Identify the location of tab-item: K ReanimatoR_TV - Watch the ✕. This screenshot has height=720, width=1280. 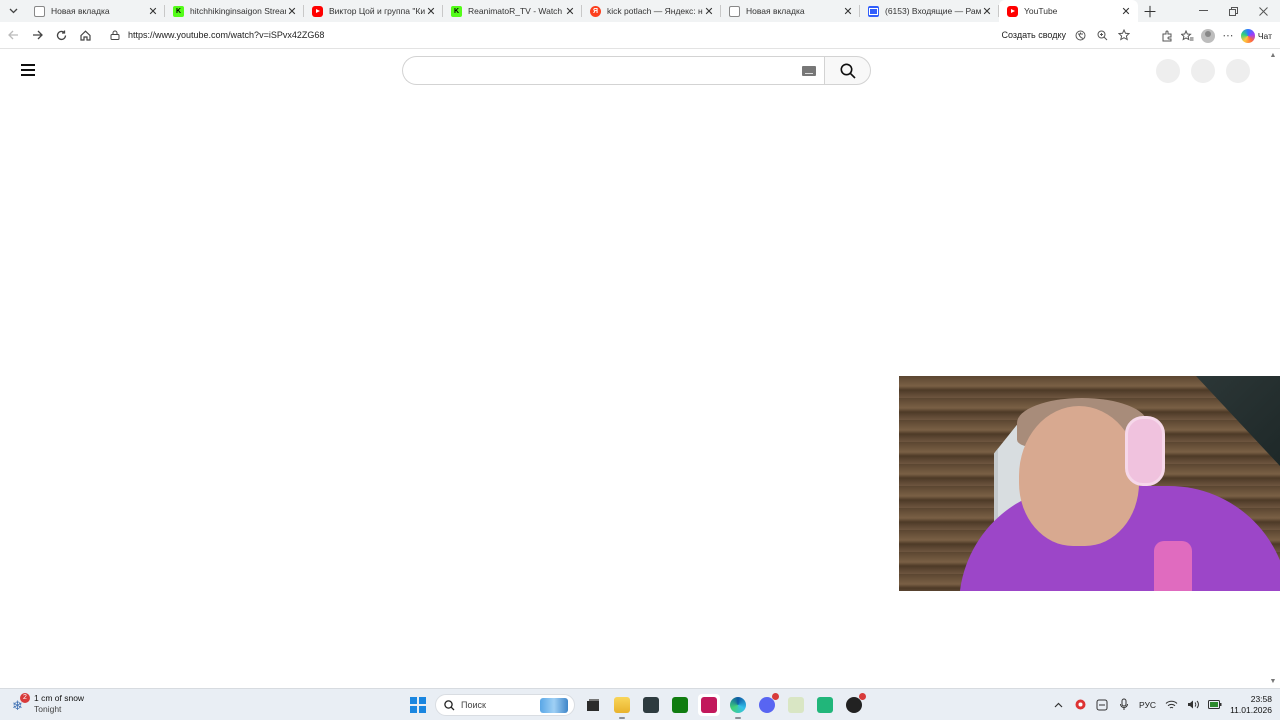
(512, 11).